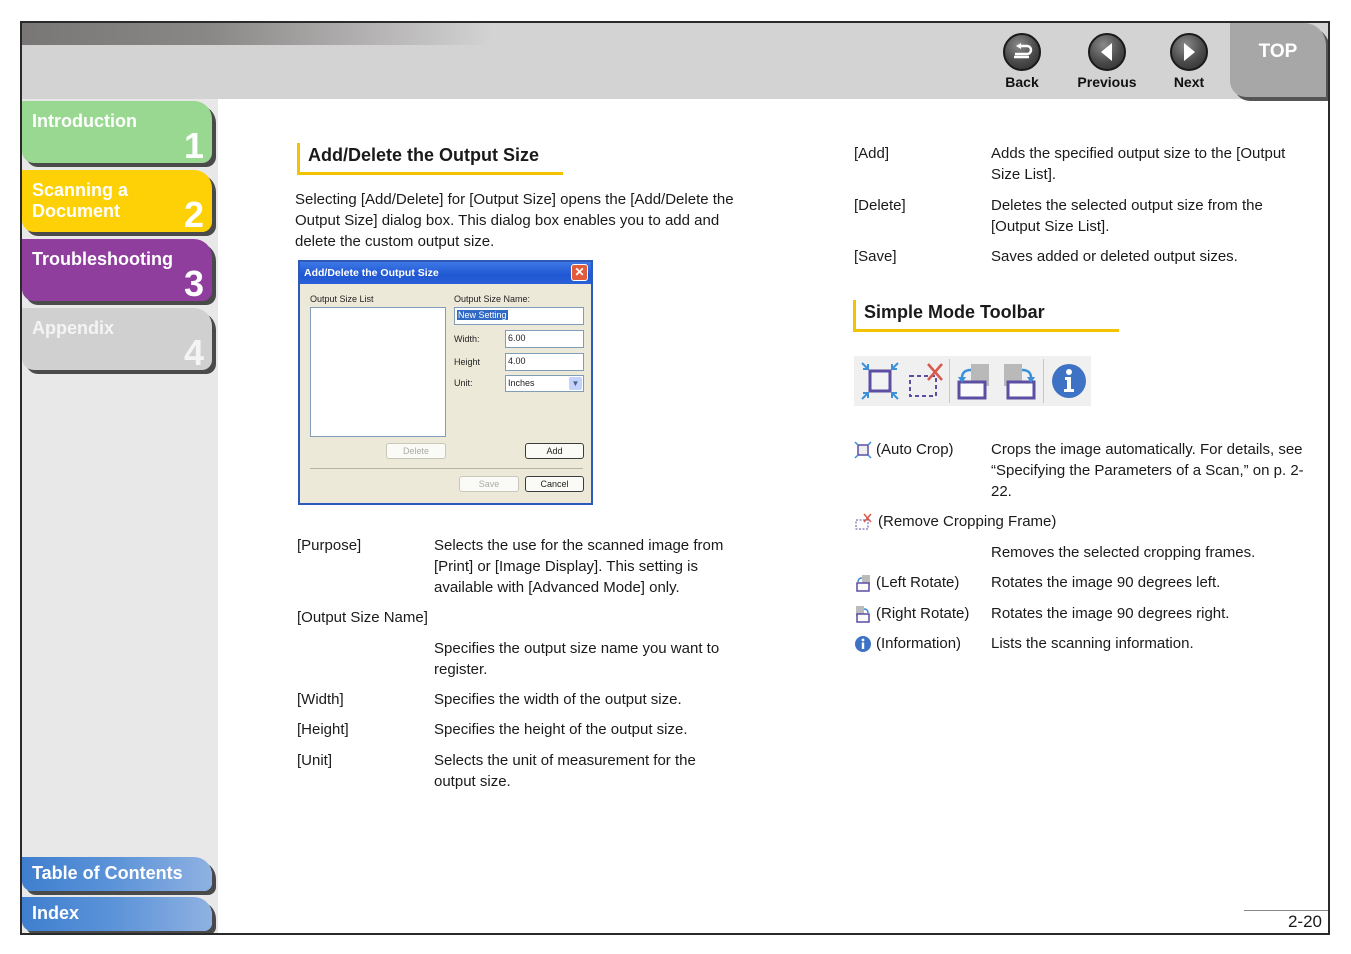 The height and width of the screenshot is (954, 1351). Describe the element at coordinates (675, 61) in the screenshot. I see `header-bar: Back Previous Next TOP` at that location.